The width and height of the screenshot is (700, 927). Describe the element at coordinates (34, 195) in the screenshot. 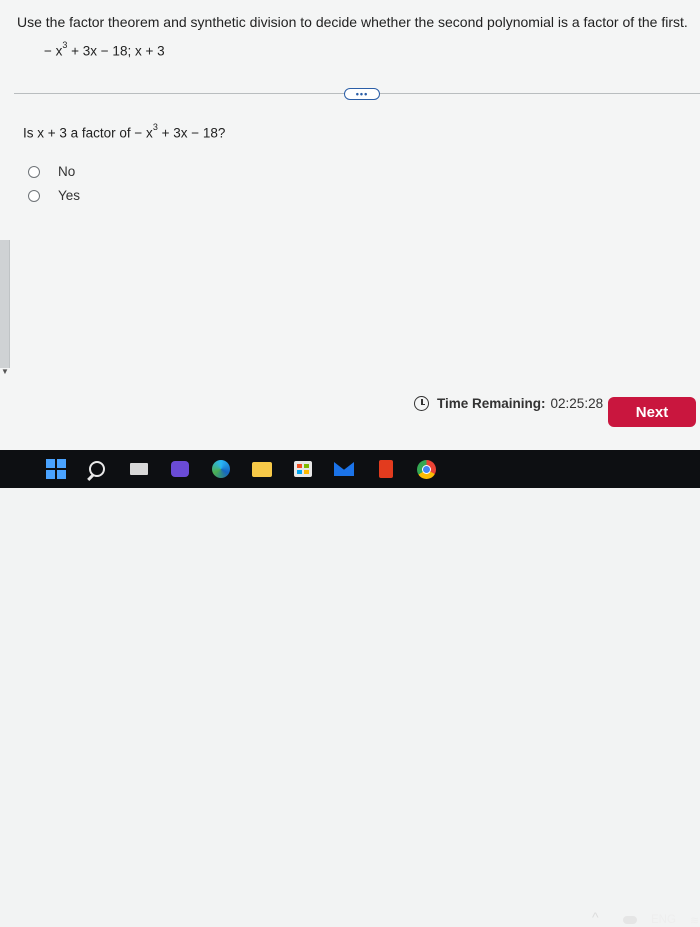

I see `radio-button-yes` at that location.